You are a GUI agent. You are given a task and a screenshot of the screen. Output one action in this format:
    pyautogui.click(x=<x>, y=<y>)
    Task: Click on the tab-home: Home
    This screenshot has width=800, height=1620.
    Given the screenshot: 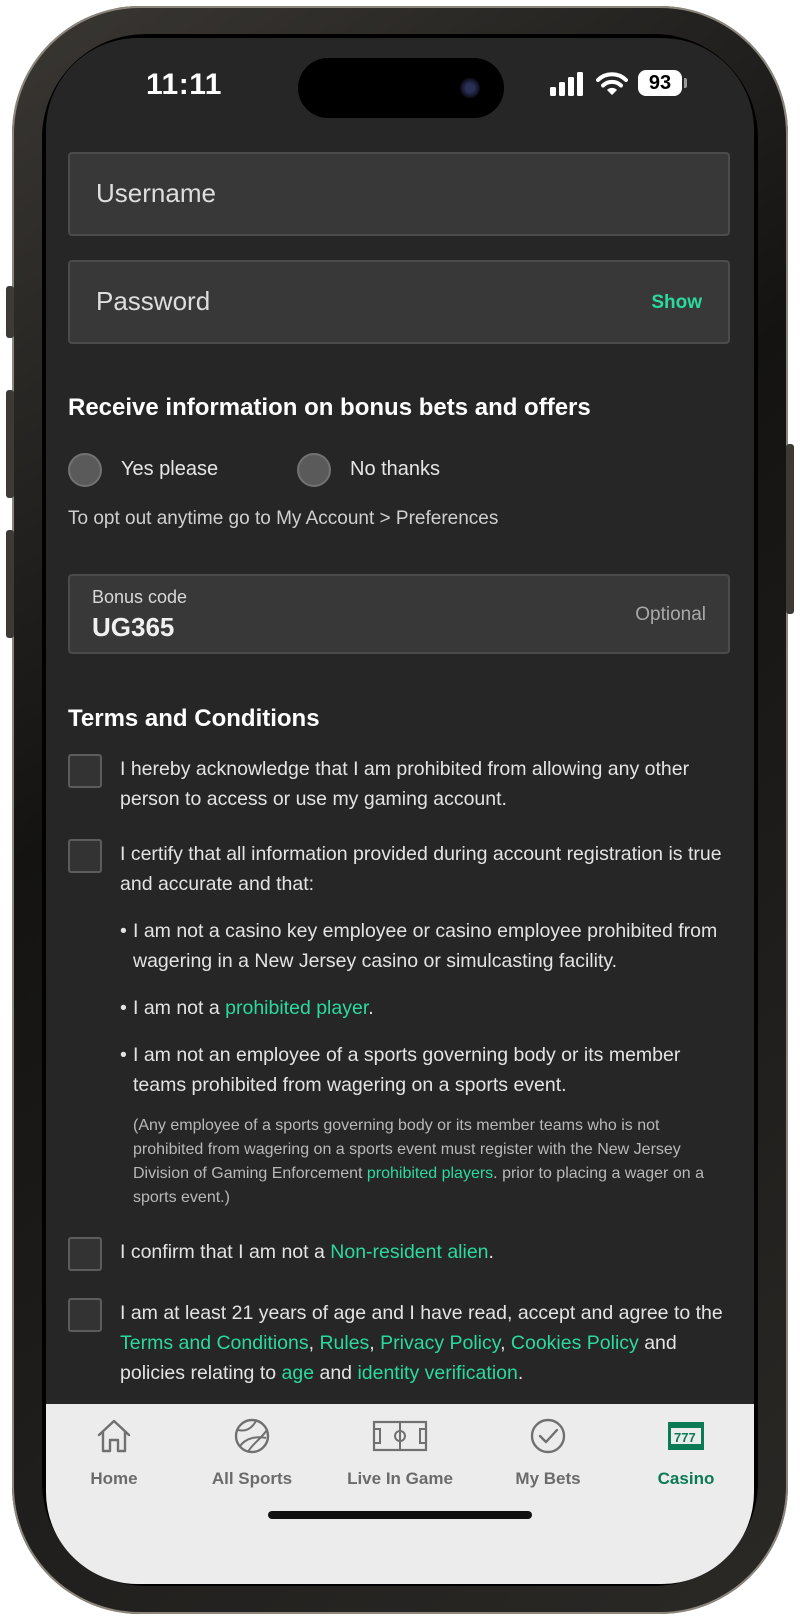 What is the action you would take?
    pyautogui.click(x=115, y=1452)
    